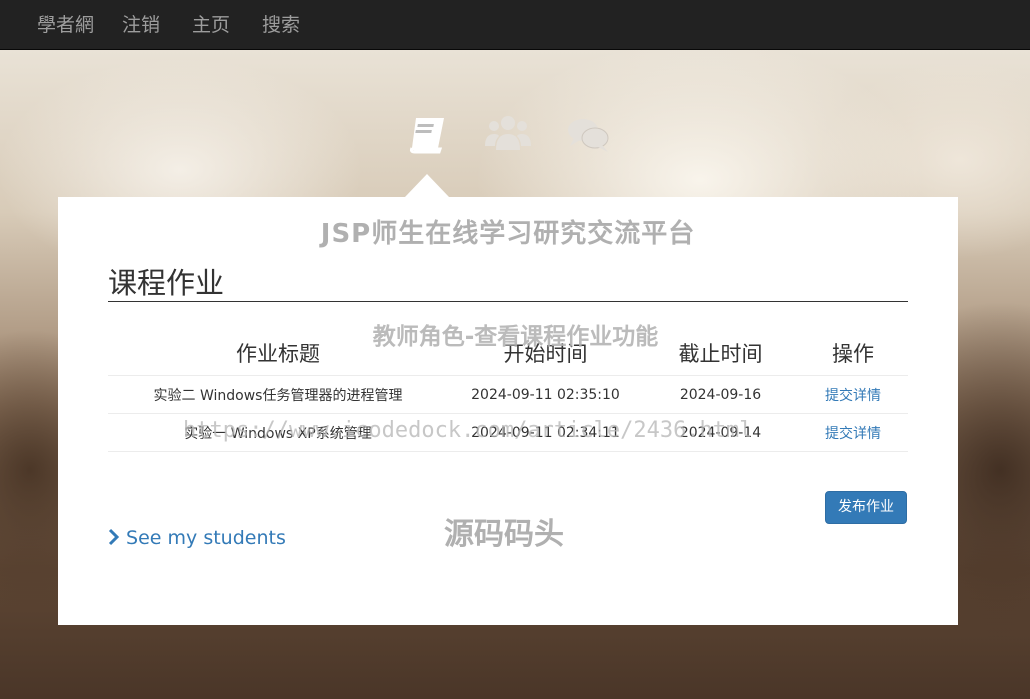  I want to click on chevron-right-icon, so click(117, 538).